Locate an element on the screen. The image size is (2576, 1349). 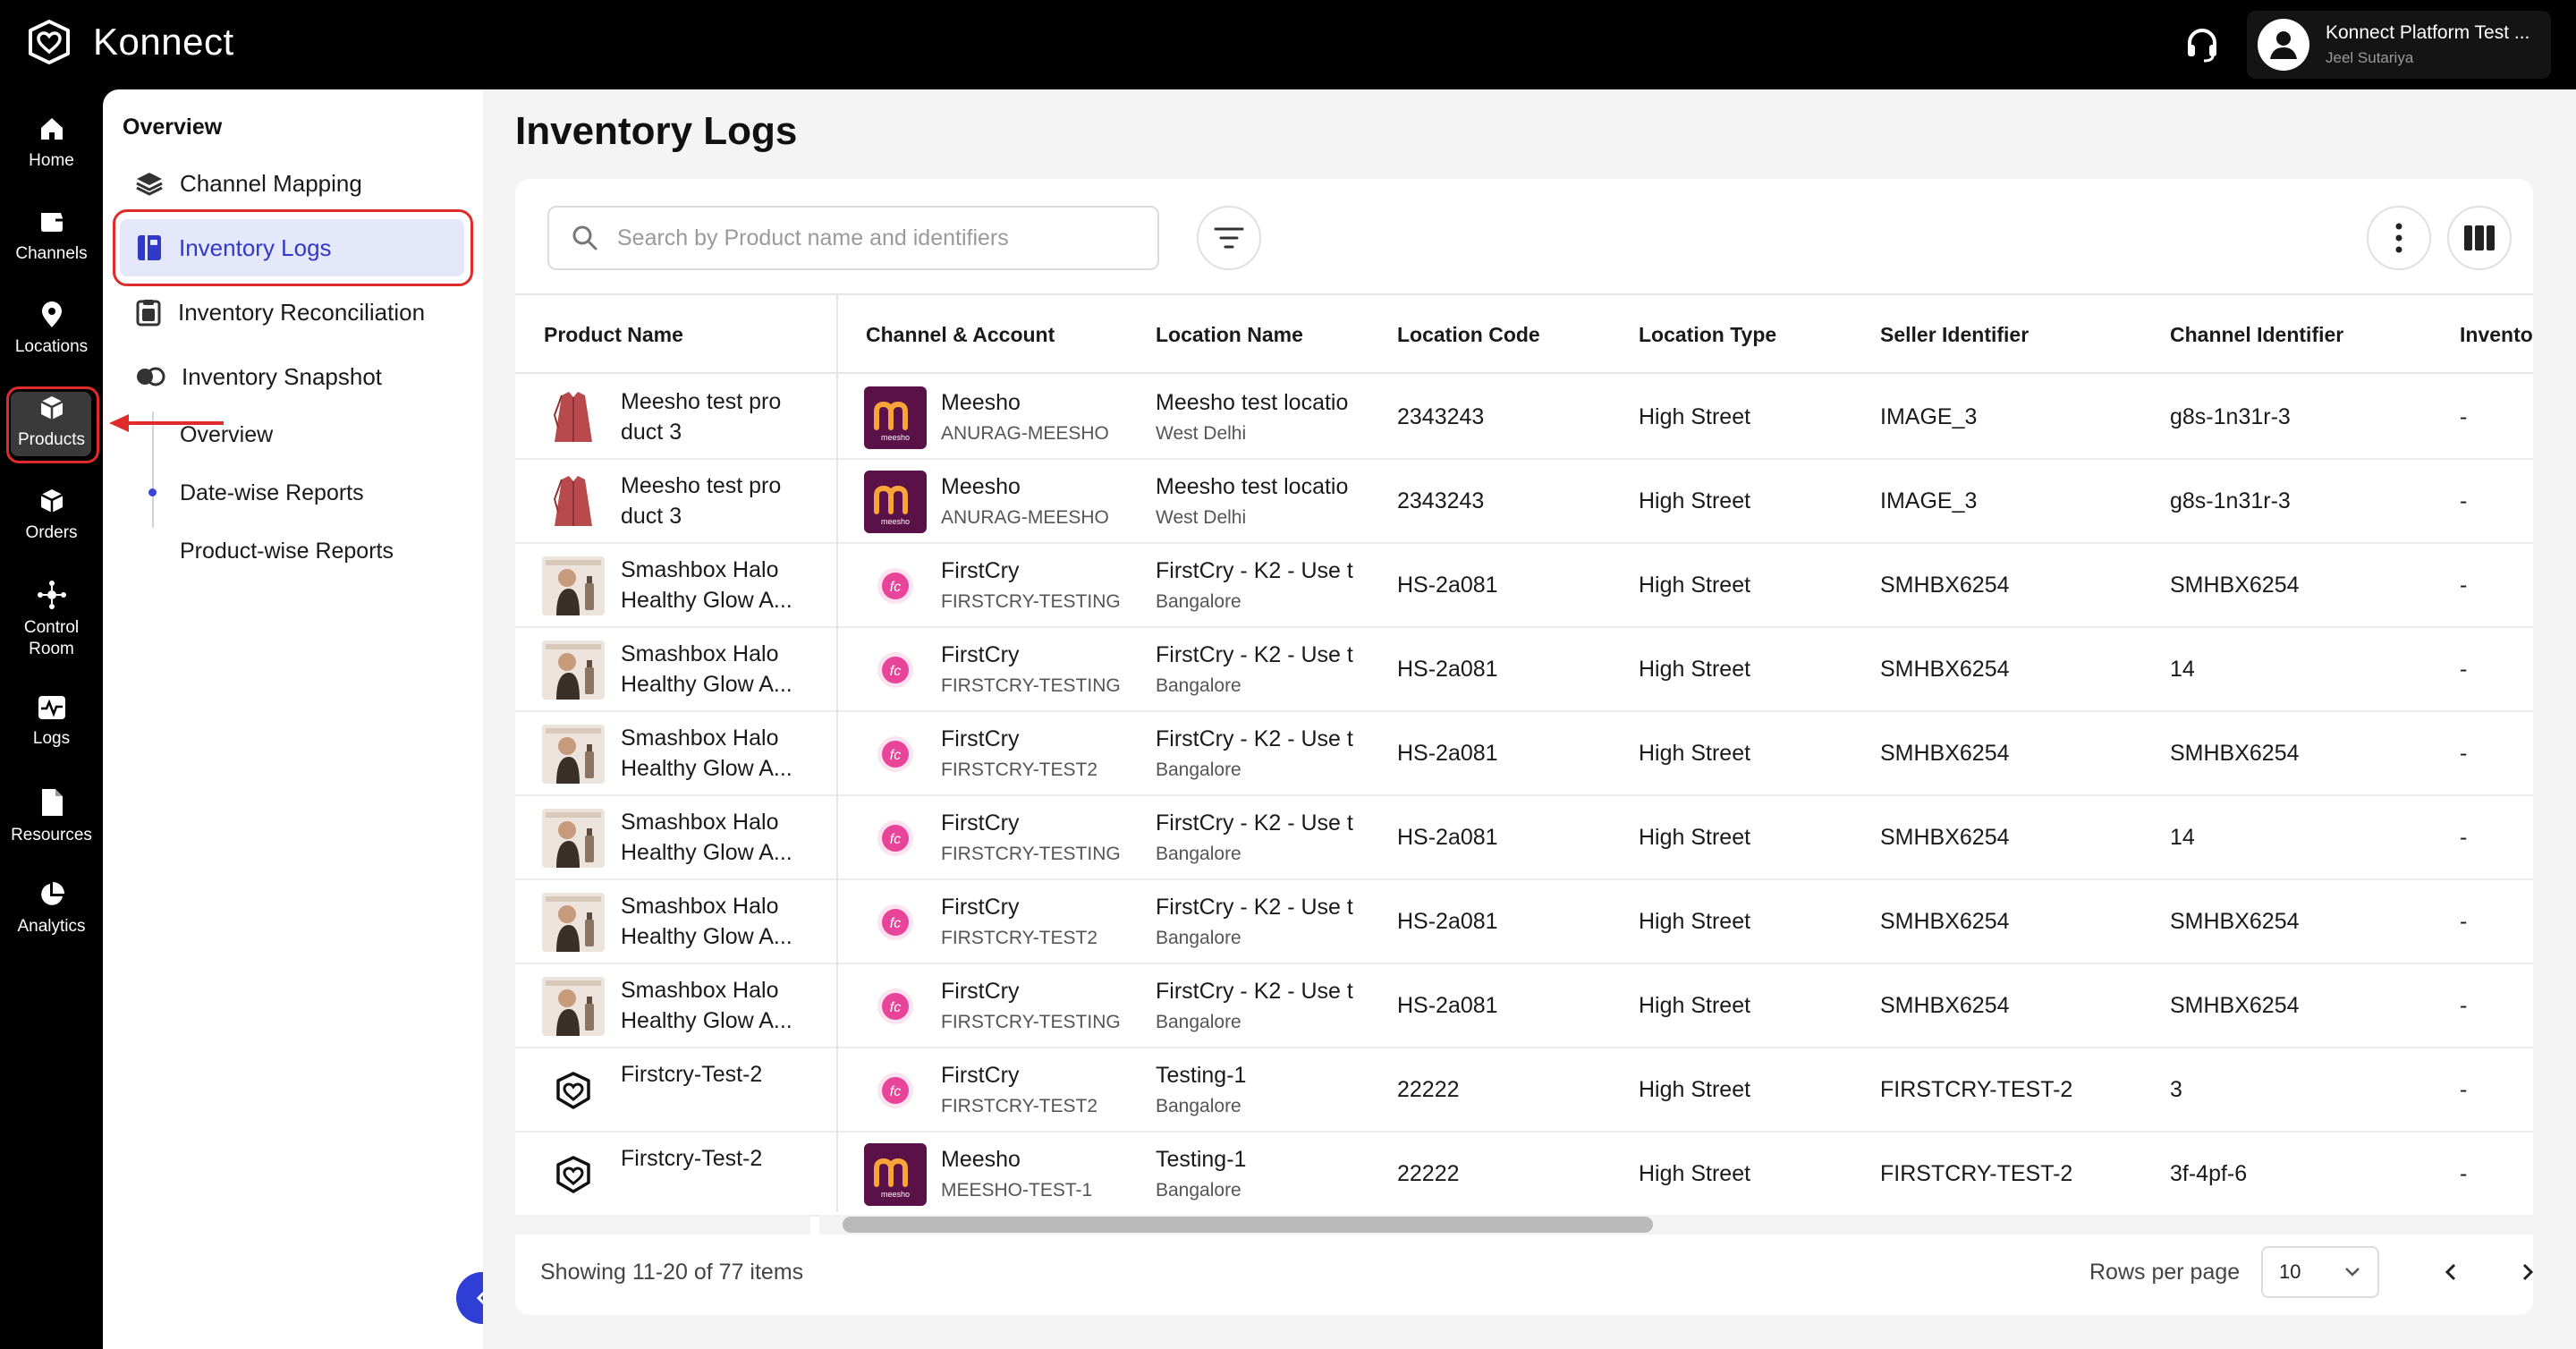
location-type: High Street is located at coordinates (1695, 1173).